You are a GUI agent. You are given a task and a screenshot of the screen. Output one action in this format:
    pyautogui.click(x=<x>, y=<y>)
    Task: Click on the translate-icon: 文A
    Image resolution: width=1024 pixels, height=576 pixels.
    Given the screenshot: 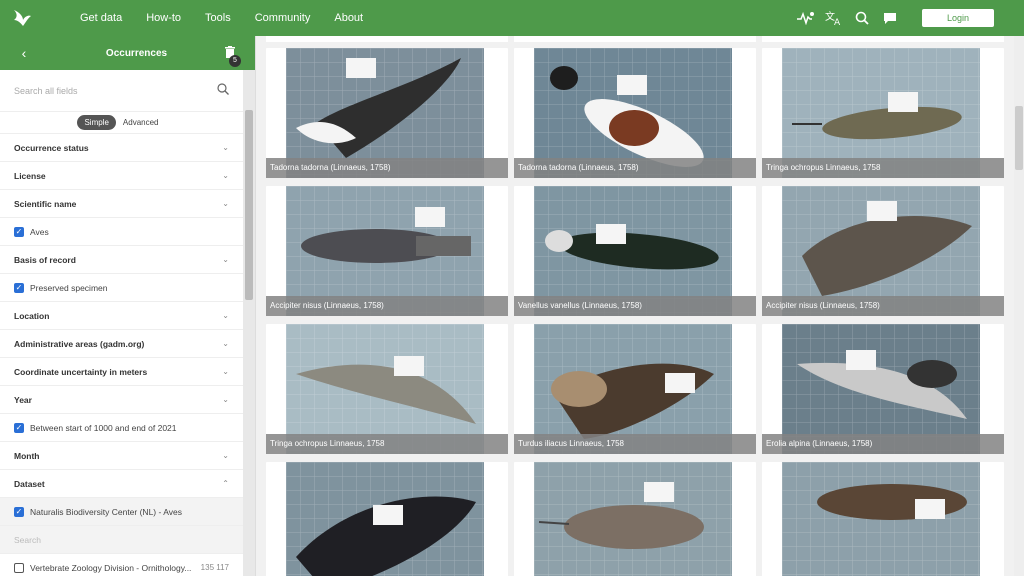 What is the action you would take?
    pyautogui.click(x=834, y=18)
    